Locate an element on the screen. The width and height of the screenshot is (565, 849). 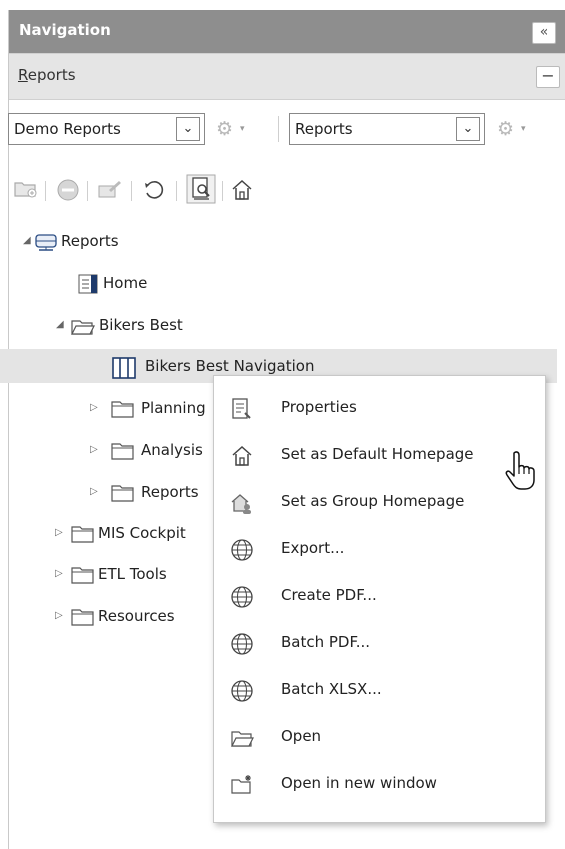
columns-icon is located at coordinates (124, 370).